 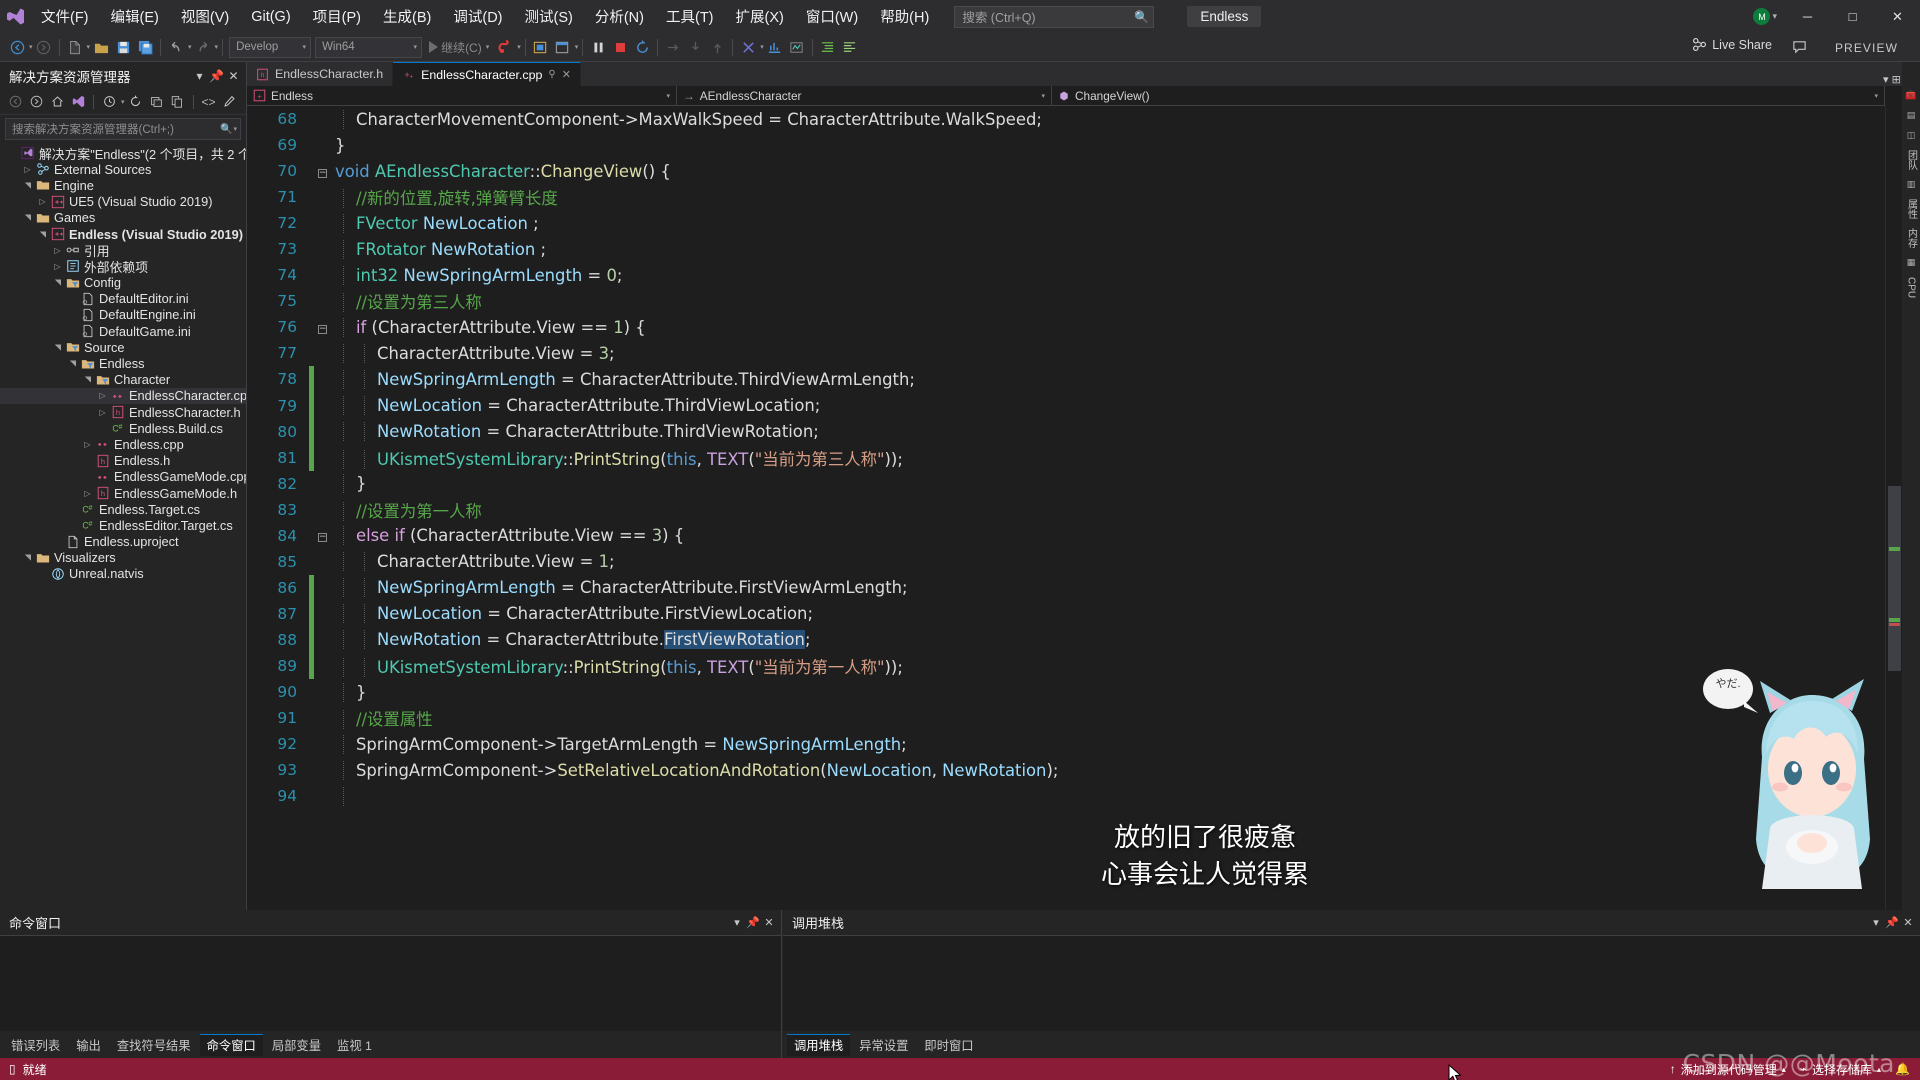 What do you see at coordinates (1468, 95) in the screenshot?
I see `navbar-member-dropdown: ChangeView() ▾` at bounding box center [1468, 95].